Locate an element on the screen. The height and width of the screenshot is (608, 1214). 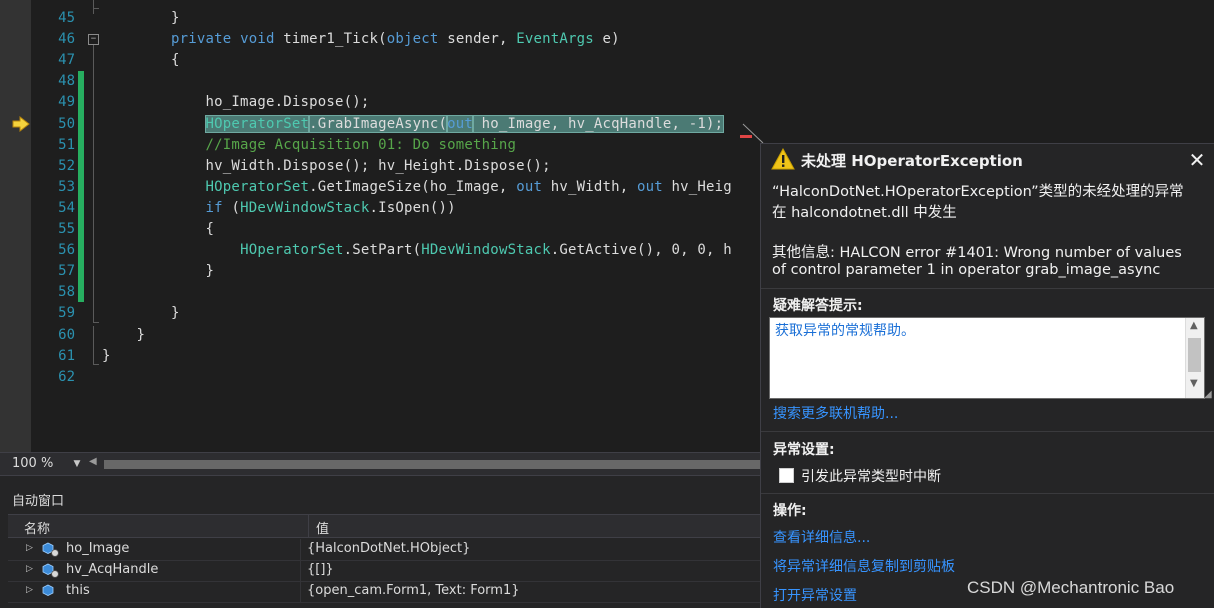
break-on-exception-checkbox is located at coordinates (786, 475).